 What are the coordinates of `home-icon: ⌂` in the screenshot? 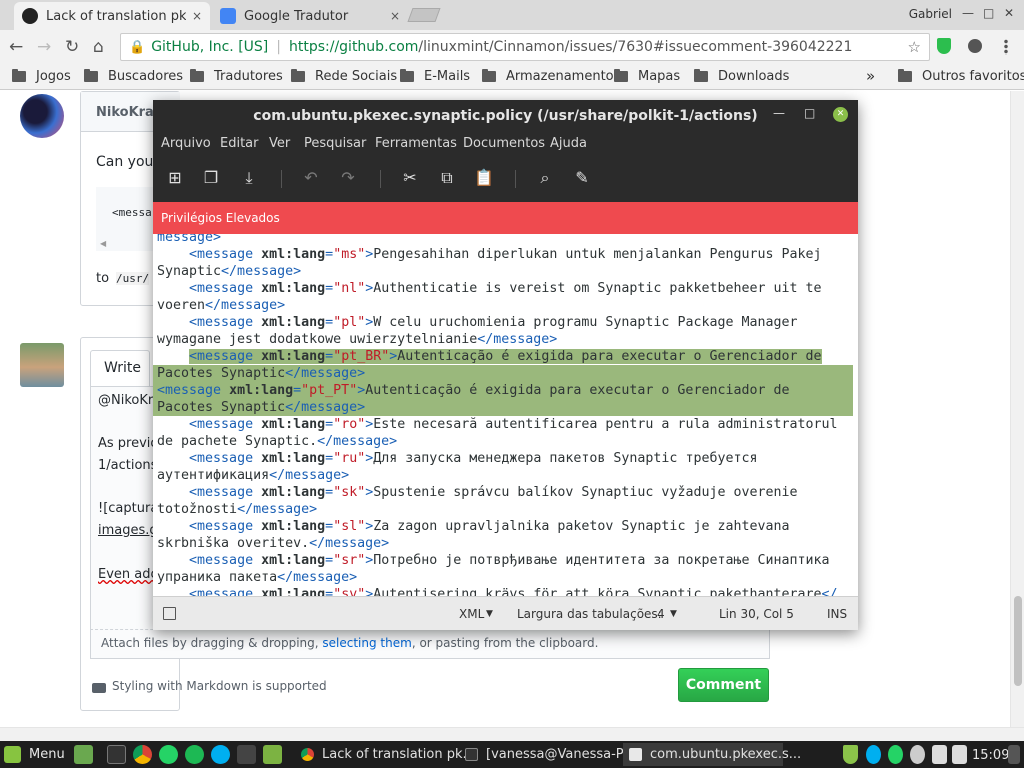 It's located at (98, 47).